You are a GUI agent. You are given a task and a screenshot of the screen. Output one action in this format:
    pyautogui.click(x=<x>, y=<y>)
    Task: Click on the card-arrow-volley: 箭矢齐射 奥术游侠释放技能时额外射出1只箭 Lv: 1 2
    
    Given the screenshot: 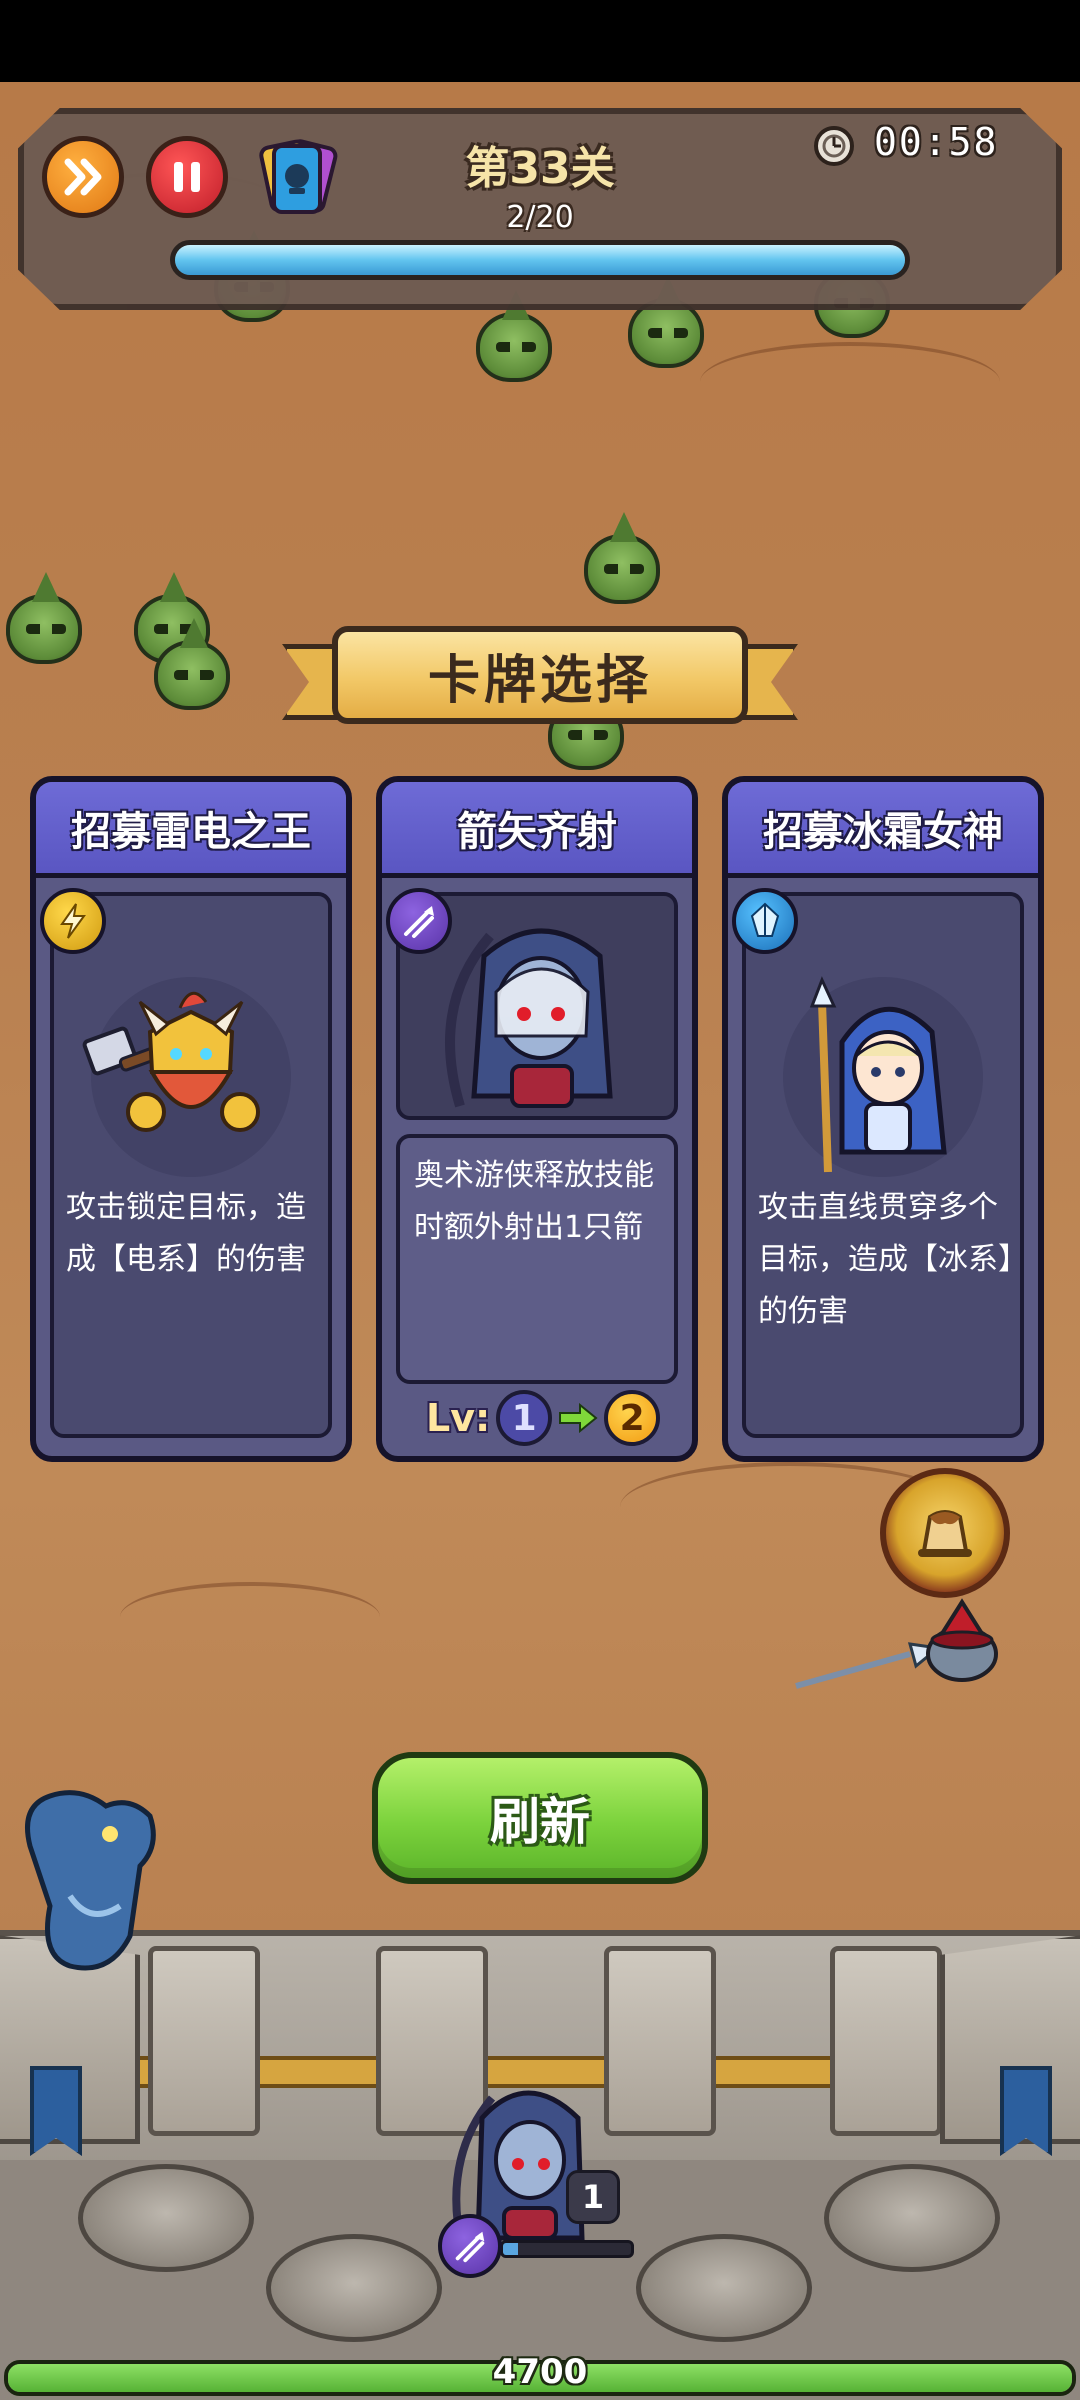 What is the action you would take?
    pyautogui.click(x=537, y=1119)
    